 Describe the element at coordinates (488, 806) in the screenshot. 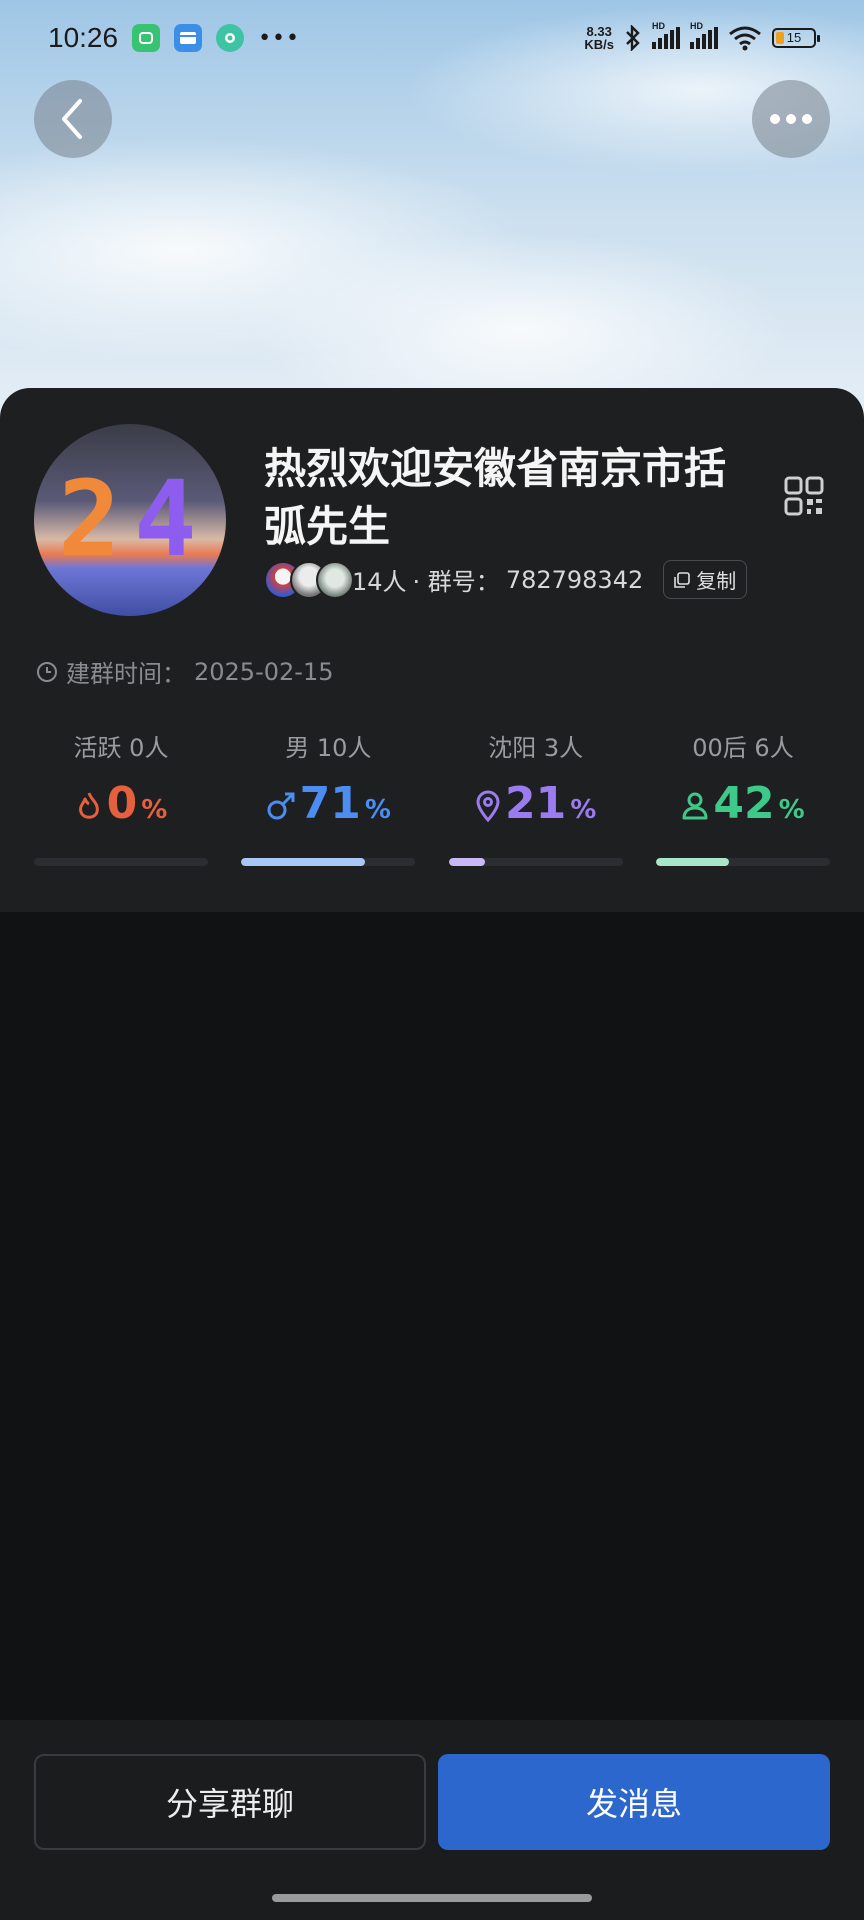

I see `location-pin-icon` at that location.